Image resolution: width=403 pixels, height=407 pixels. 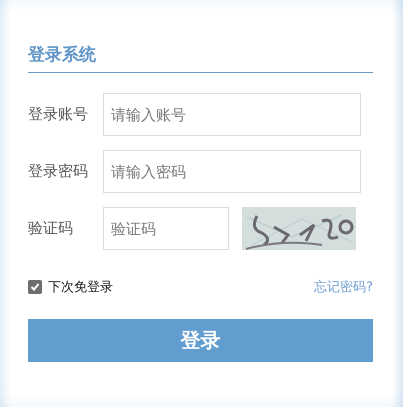 What do you see at coordinates (80, 287) in the screenshot?
I see `checkbox-label: 下次免登录` at bounding box center [80, 287].